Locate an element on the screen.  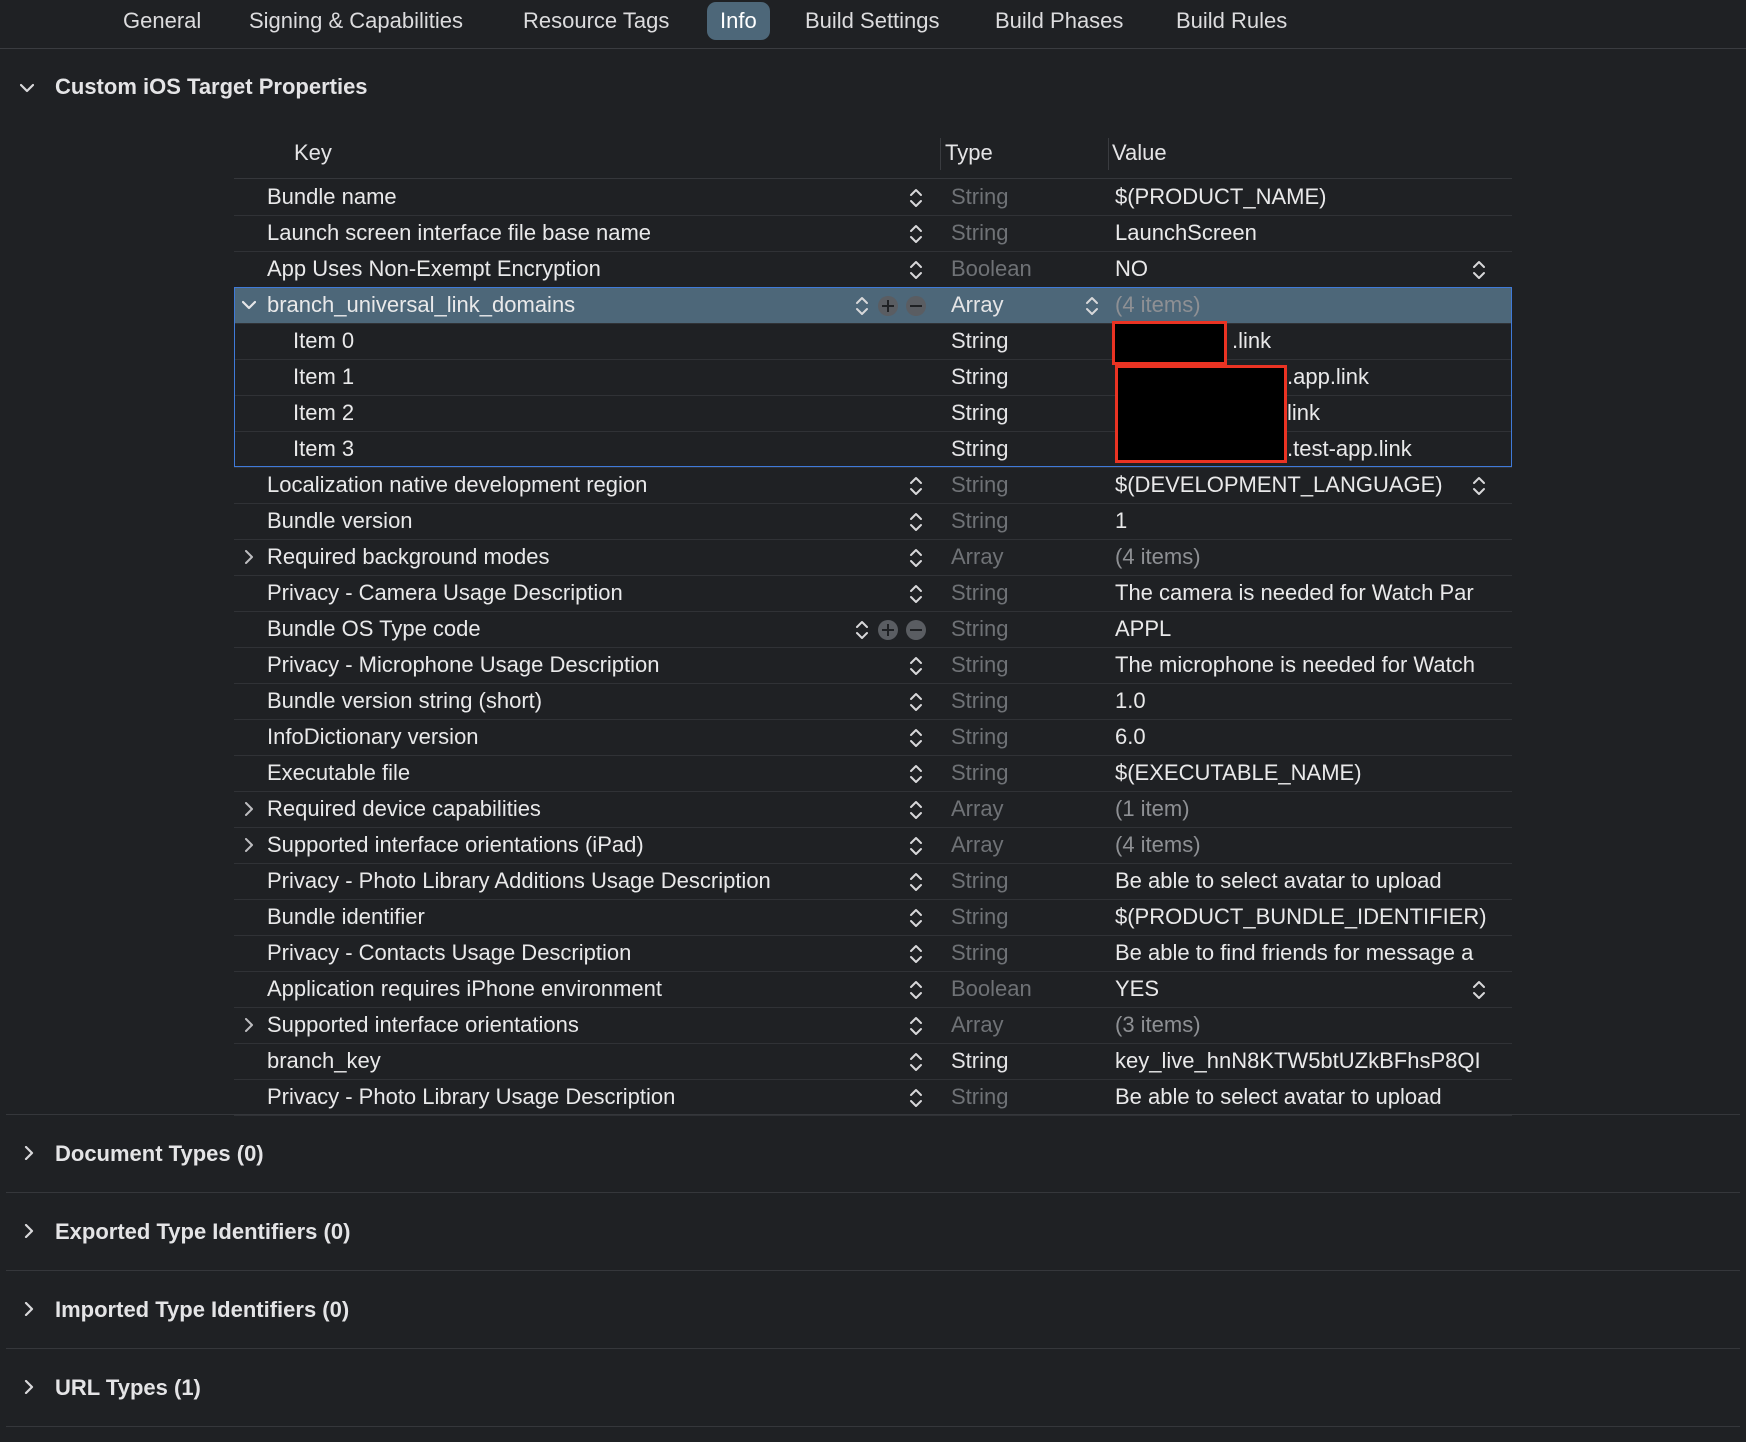
property-value: 1 is located at coordinates (1311, 520).